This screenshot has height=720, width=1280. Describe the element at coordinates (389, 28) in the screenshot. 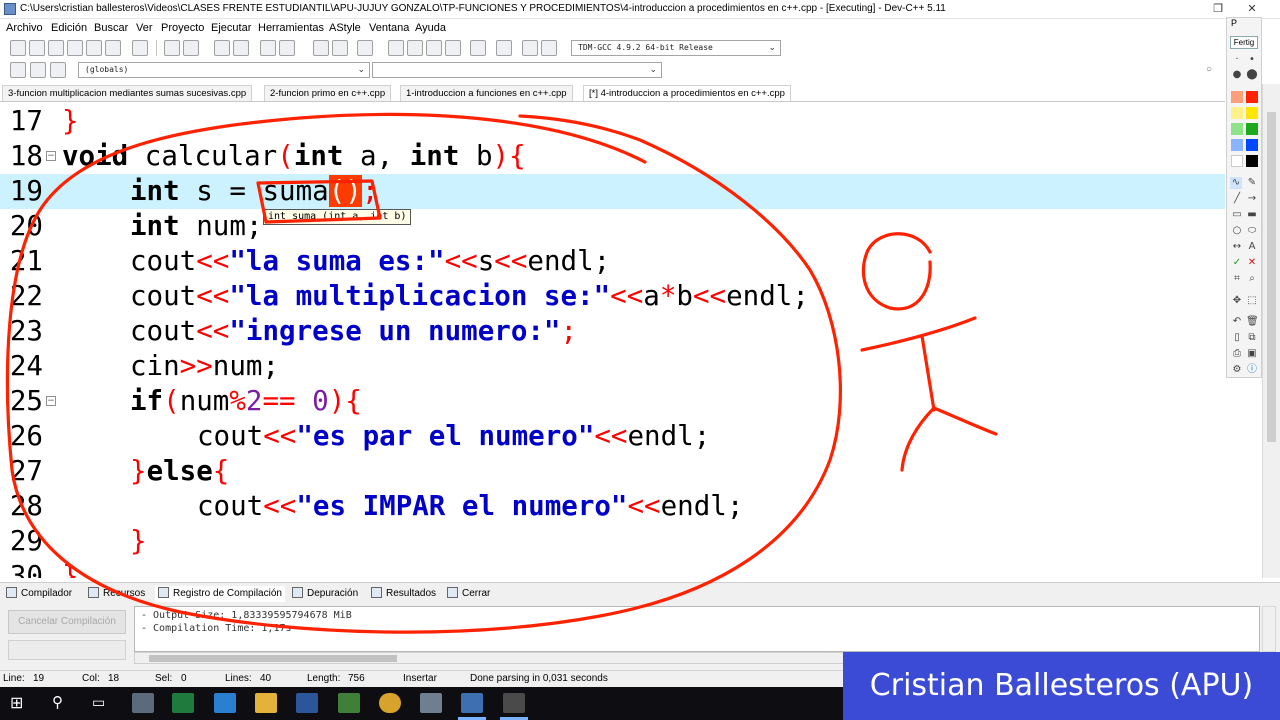

I see `menu-ventana: Ventana` at that location.